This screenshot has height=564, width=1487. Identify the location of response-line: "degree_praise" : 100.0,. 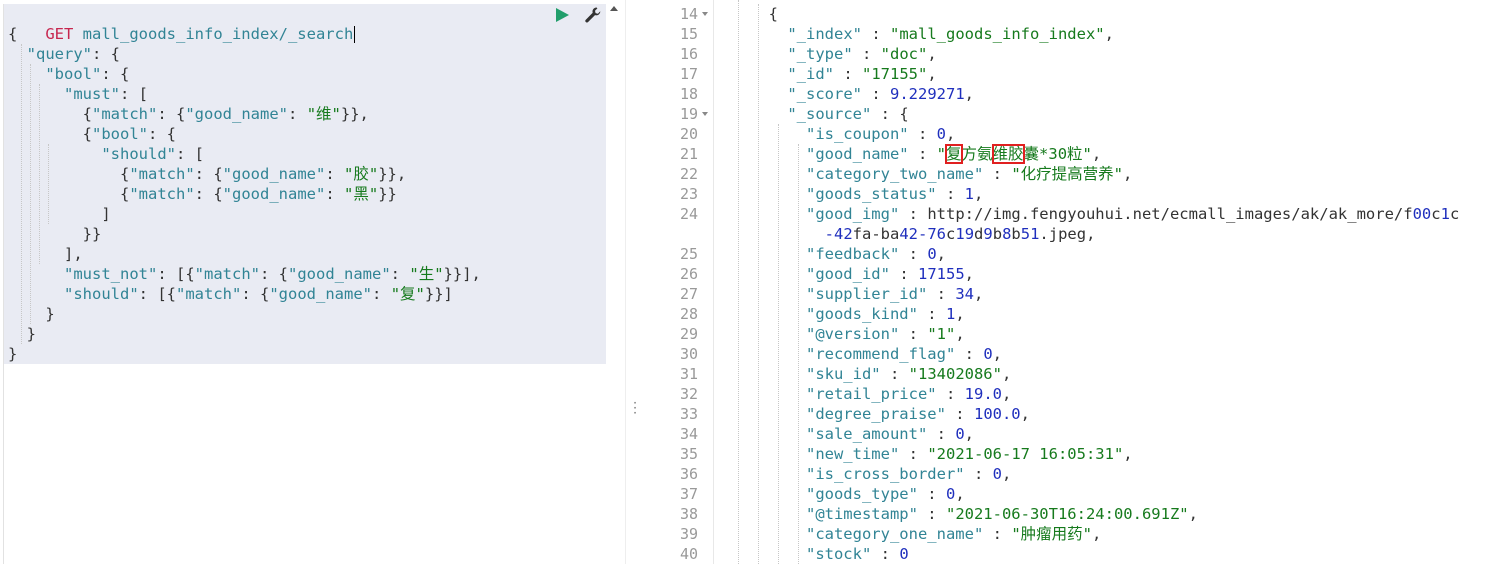
(917, 414).